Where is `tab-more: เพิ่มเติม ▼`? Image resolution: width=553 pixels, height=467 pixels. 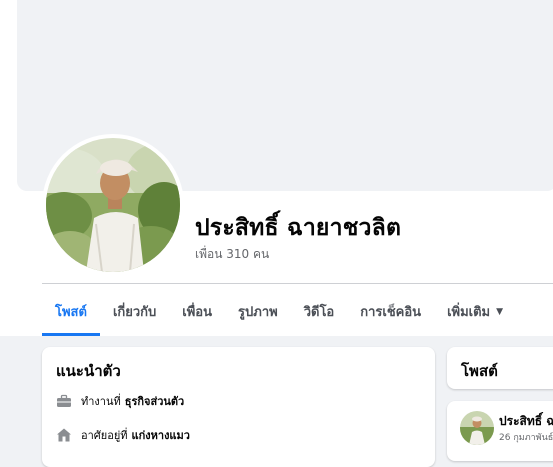 tab-more: เพิ่มเติม ▼ is located at coordinates (475, 311).